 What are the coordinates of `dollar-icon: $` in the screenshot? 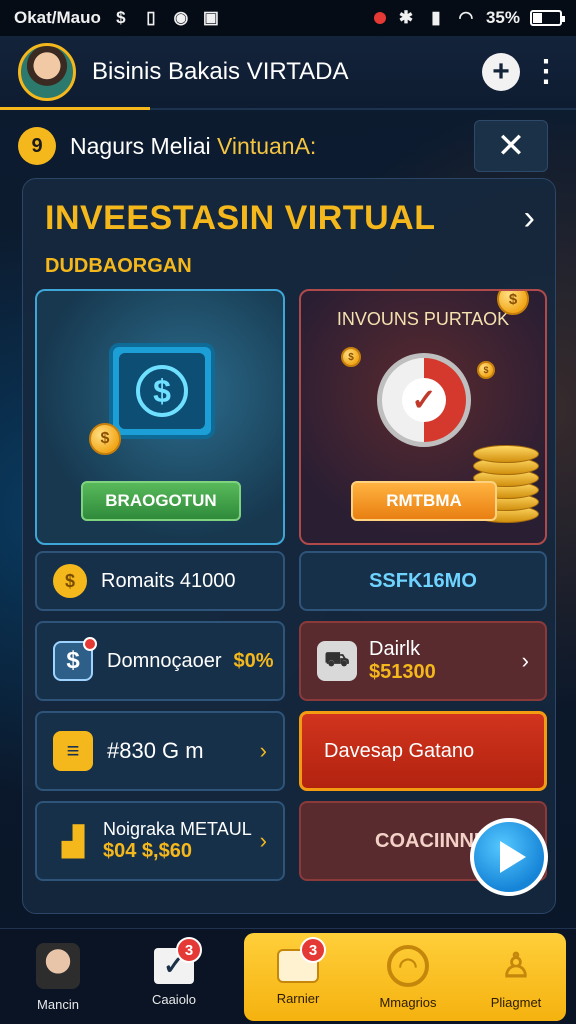 It's located at (162, 391).